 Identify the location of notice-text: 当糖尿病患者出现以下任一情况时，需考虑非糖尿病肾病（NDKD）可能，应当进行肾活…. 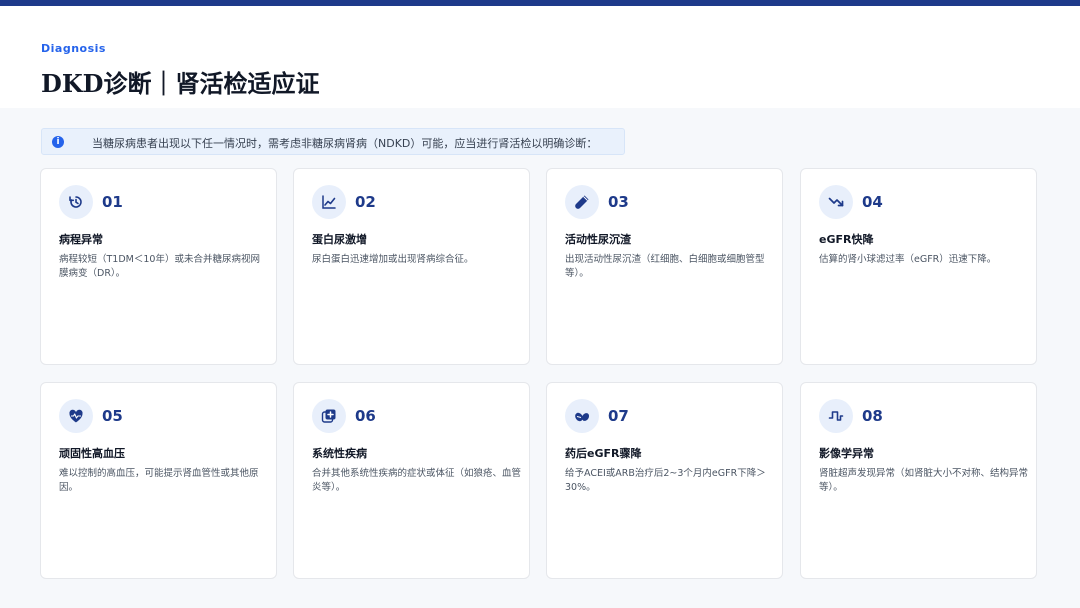
(345, 143).